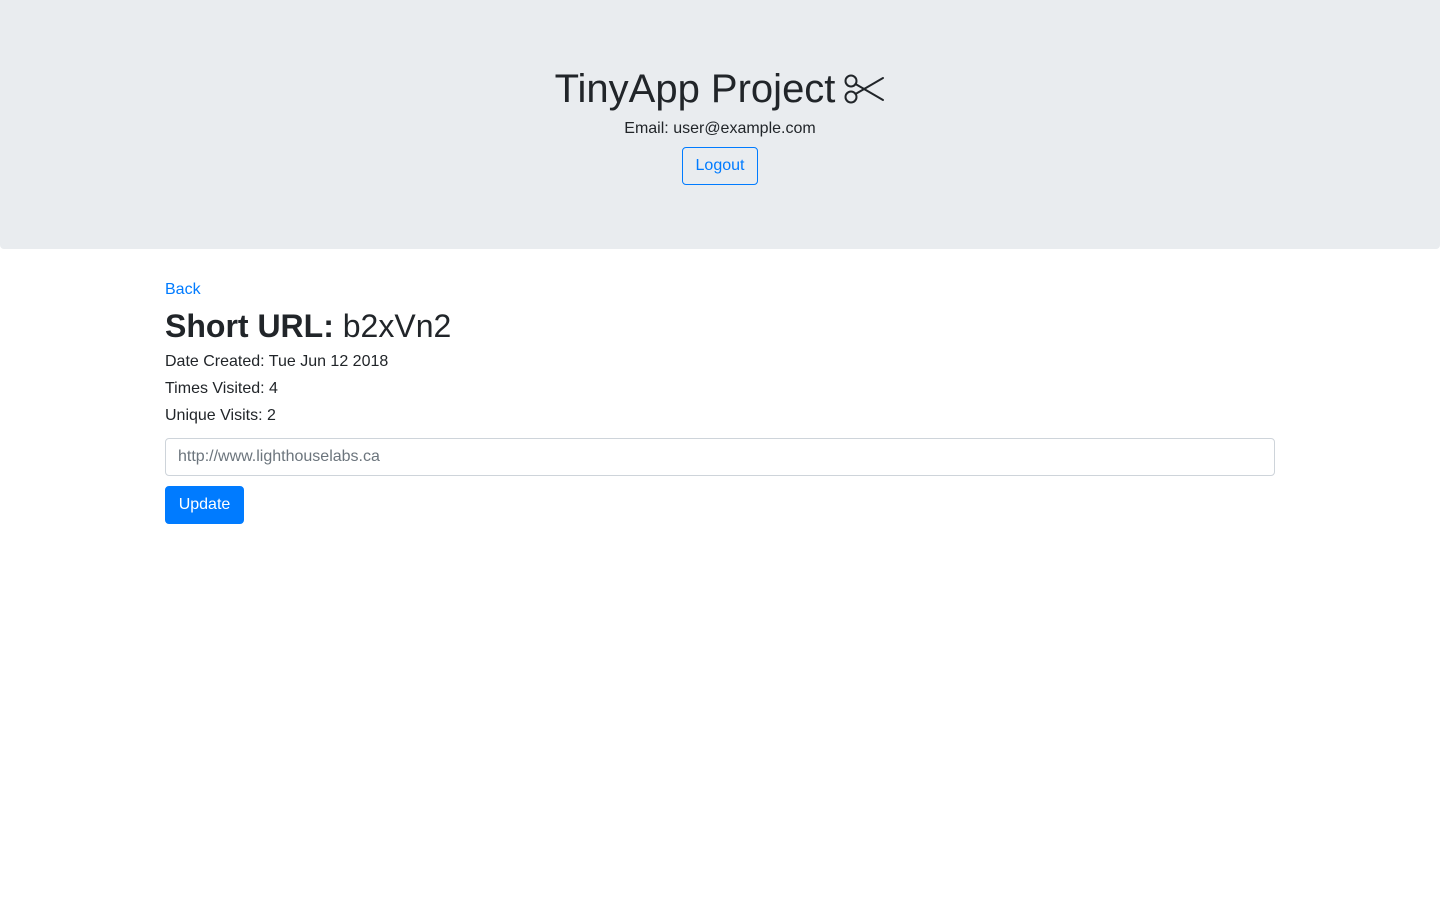 This screenshot has width=1440, height=900. What do you see at coordinates (720, 326) in the screenshot?
I see `short-url-heading: Short URL: b2xVn2` at bounding box center [720, 326].